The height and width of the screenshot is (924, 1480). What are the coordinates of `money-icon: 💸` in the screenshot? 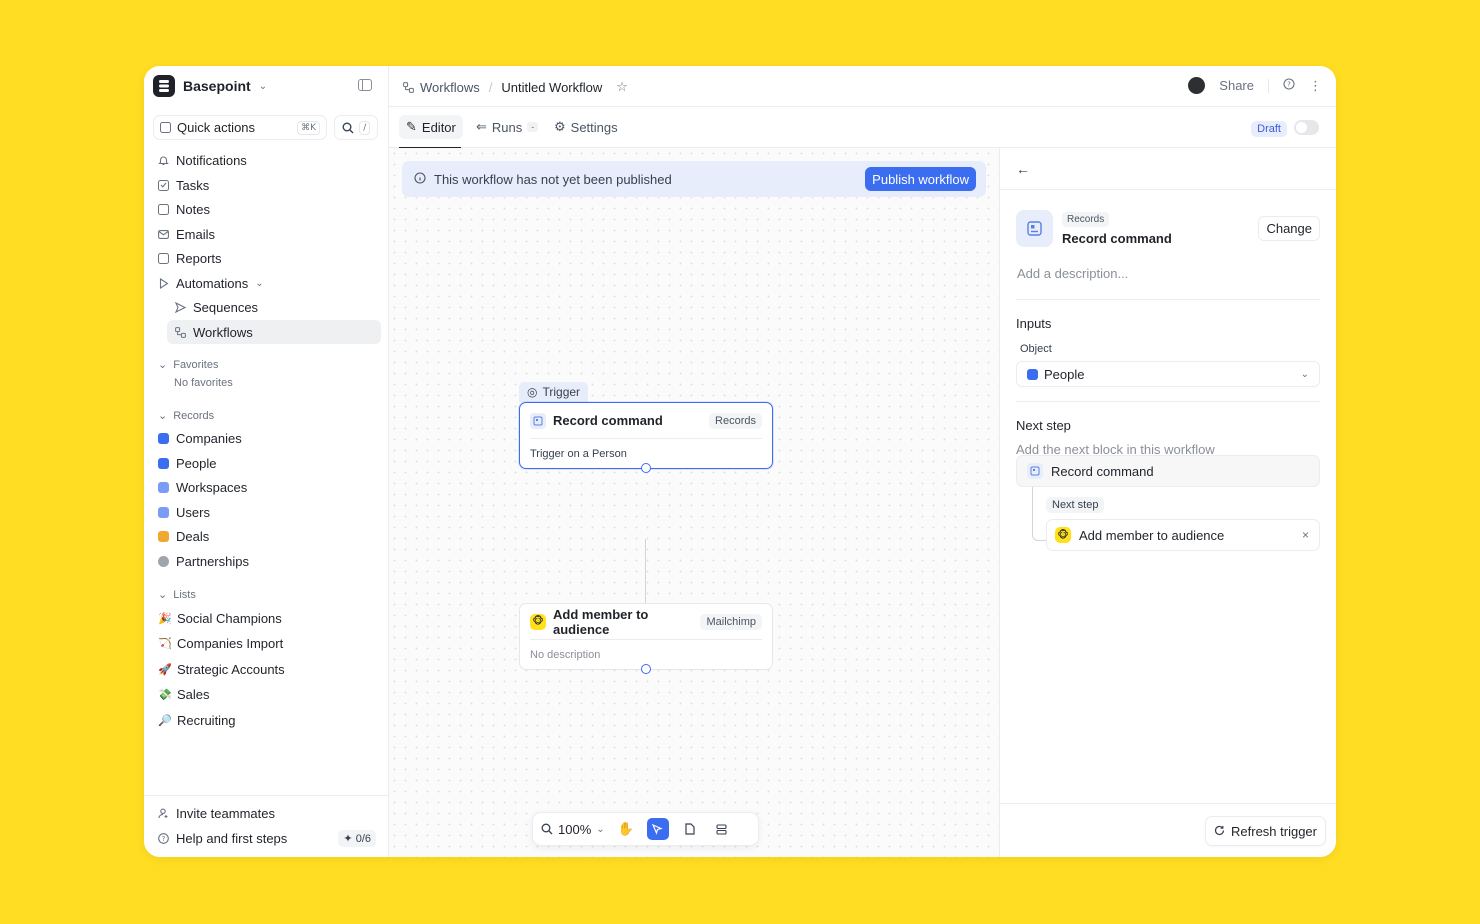 It's located at (165, 694).